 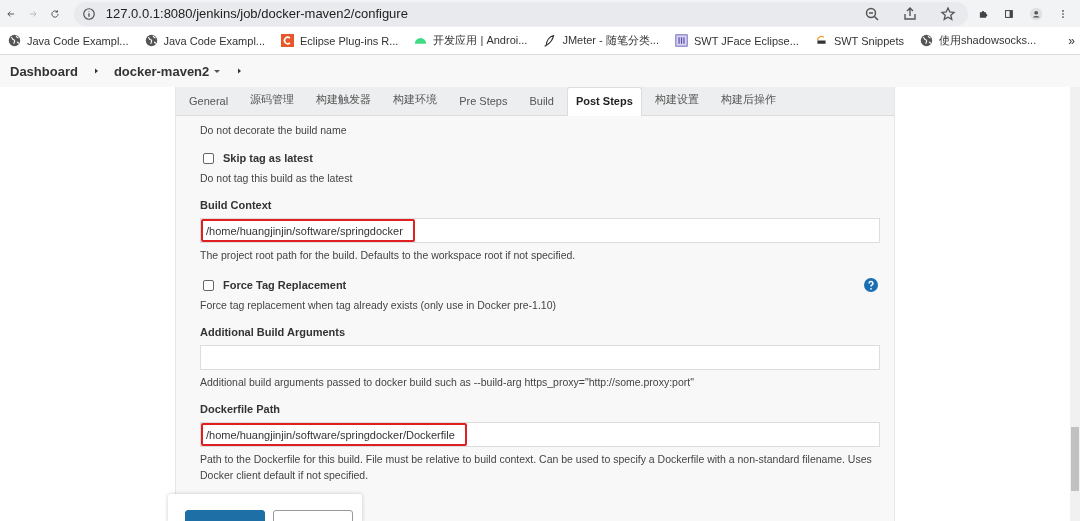 I want to click on help-text: The project root path for the build. Defaults to the workspace root if not specified., so click(x=388, y=255).